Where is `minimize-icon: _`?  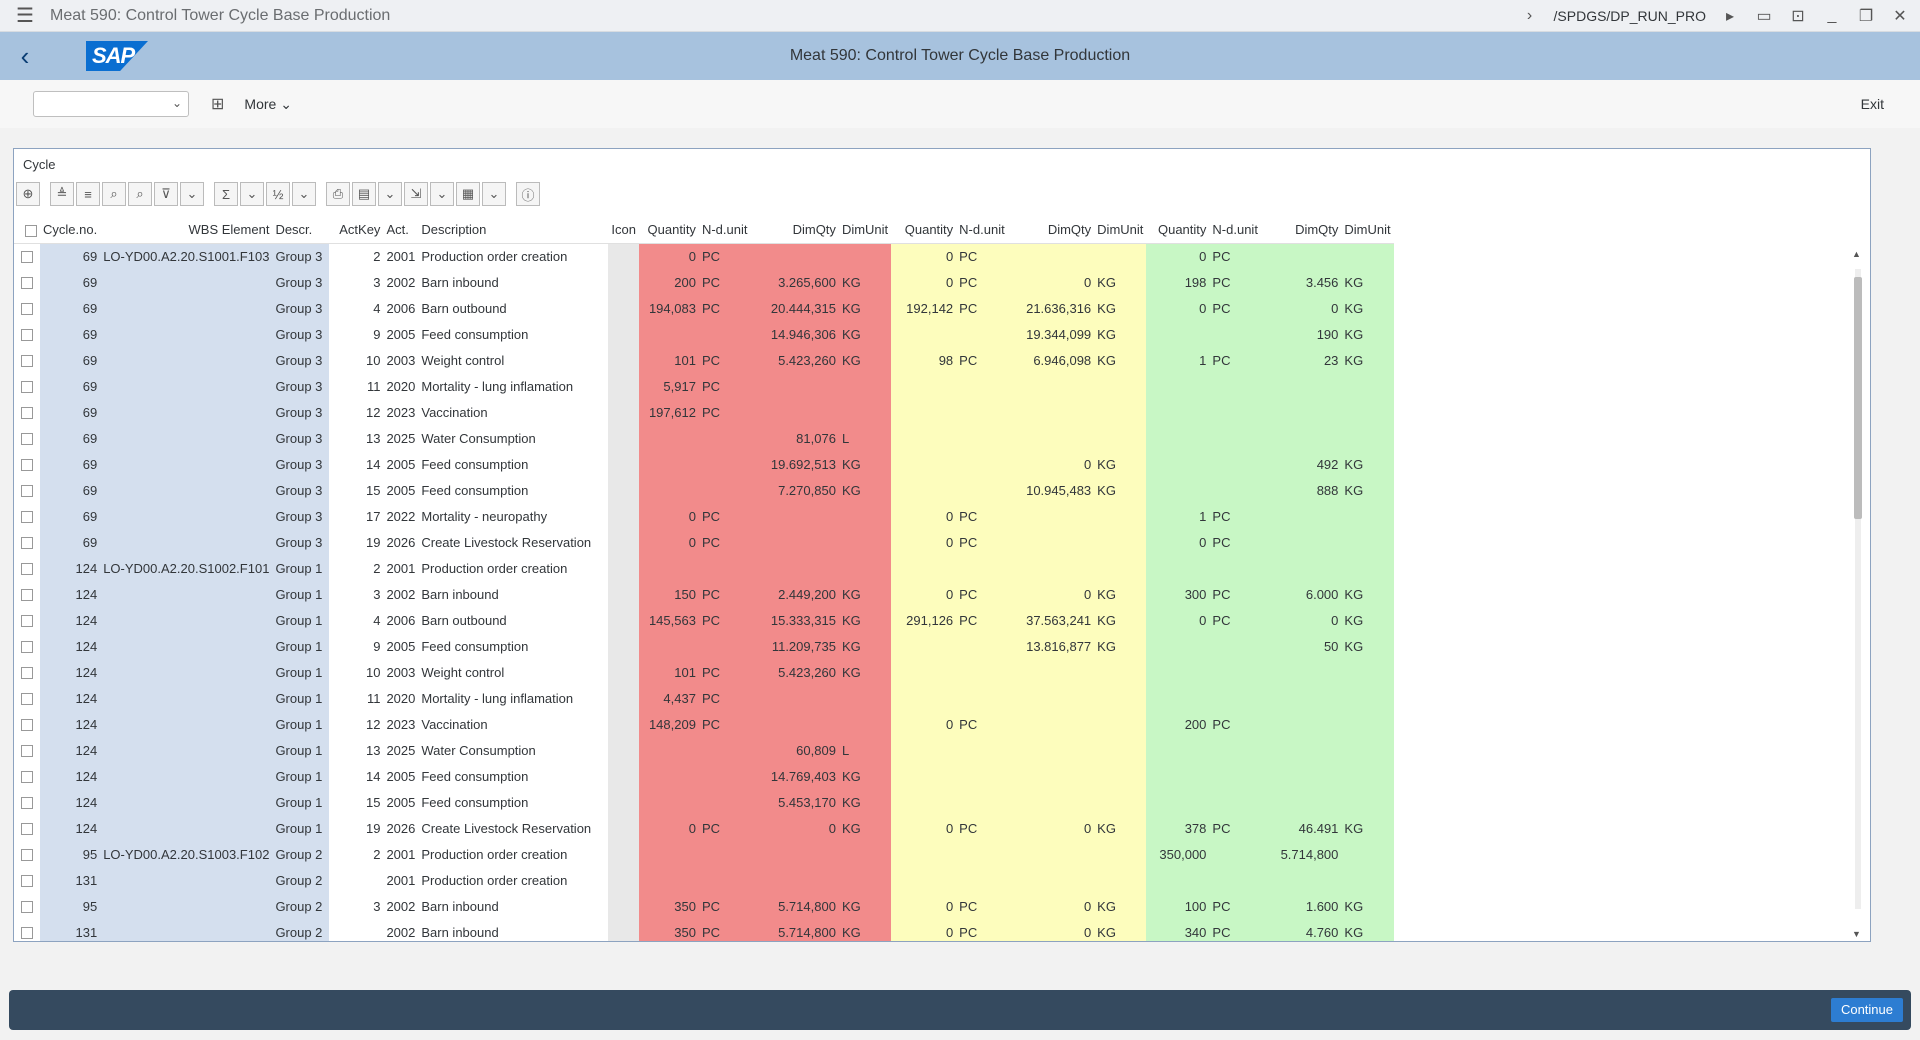
minimize-icon: _ is located at coordinates (1832, 16).